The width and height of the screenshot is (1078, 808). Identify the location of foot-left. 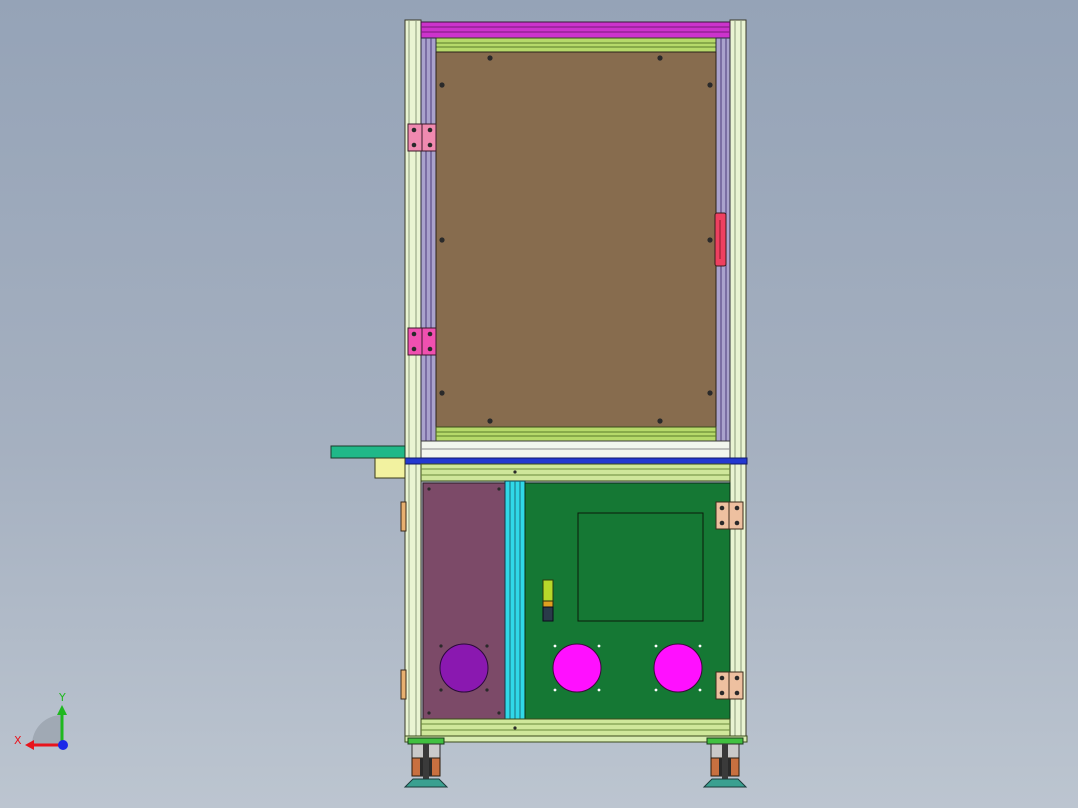
(426, 762).